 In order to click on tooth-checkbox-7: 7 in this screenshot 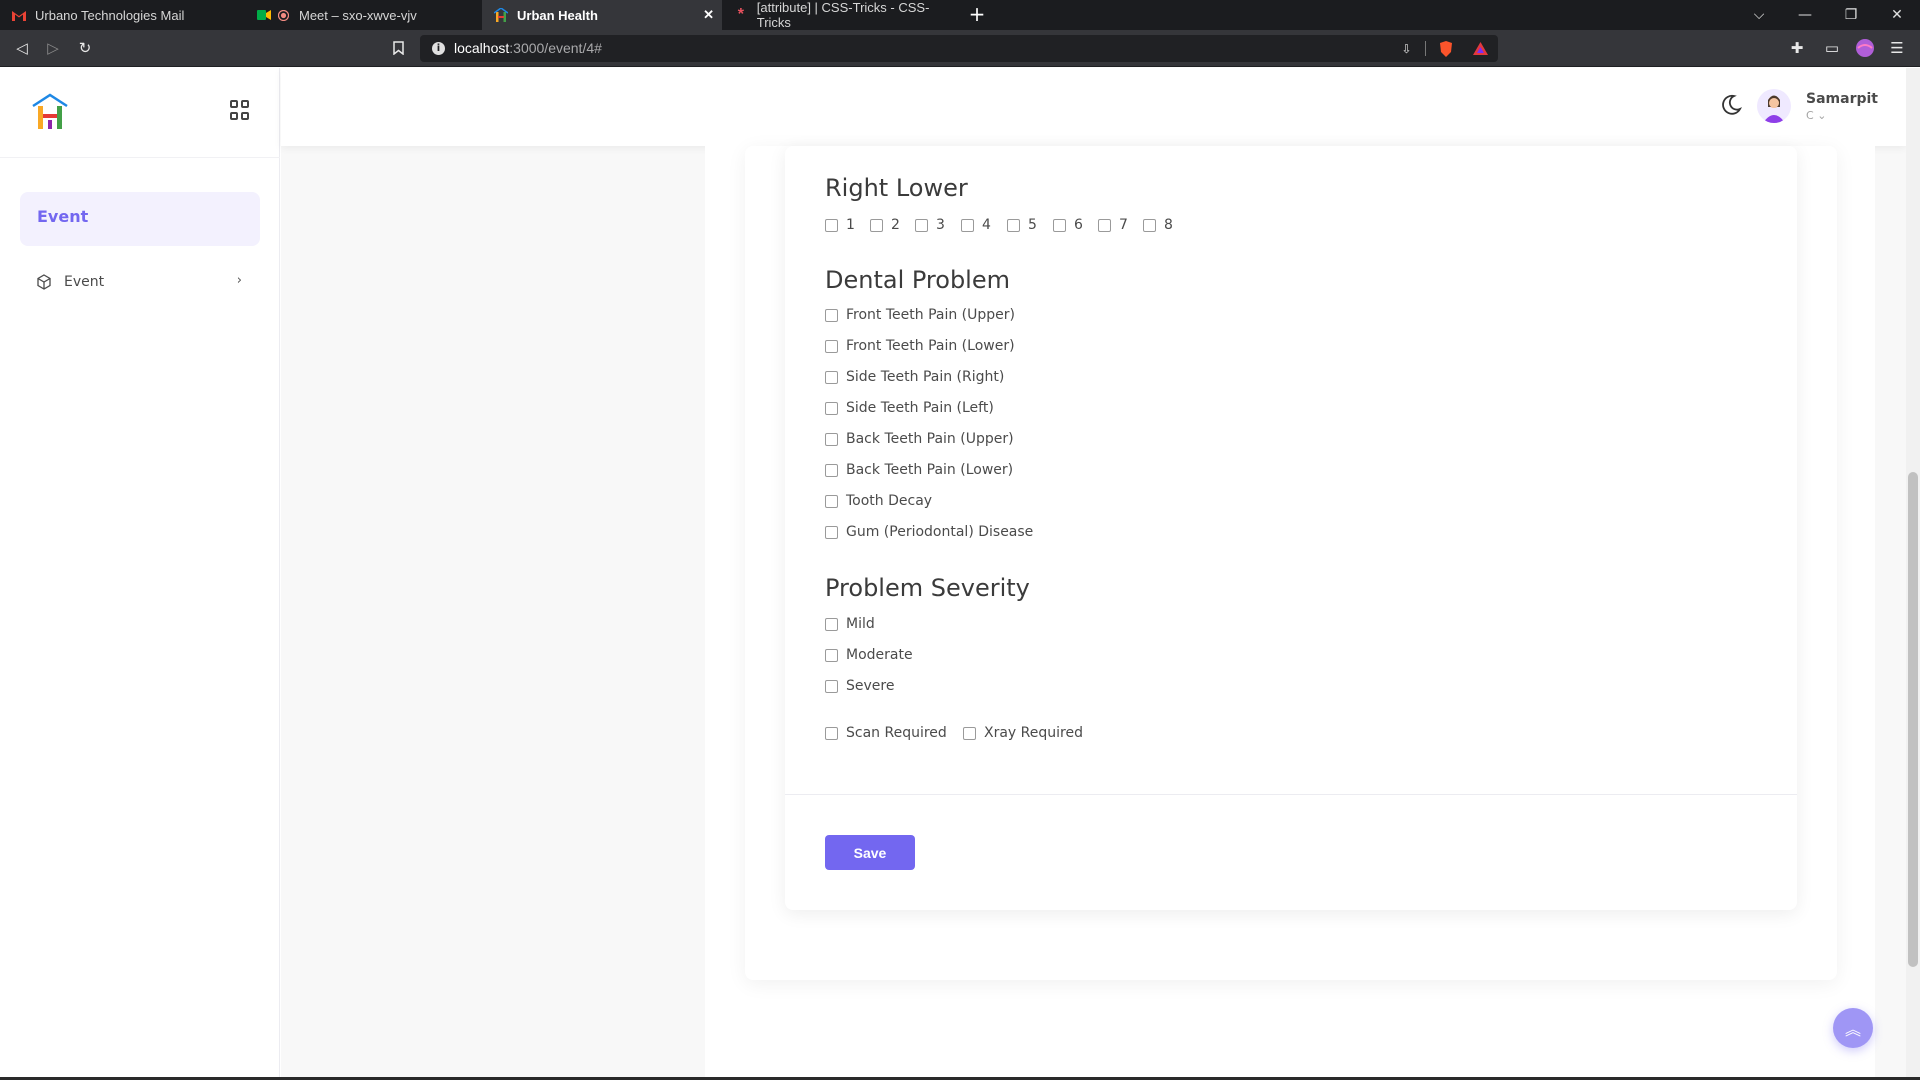, I will do `click(1113, 225)`.